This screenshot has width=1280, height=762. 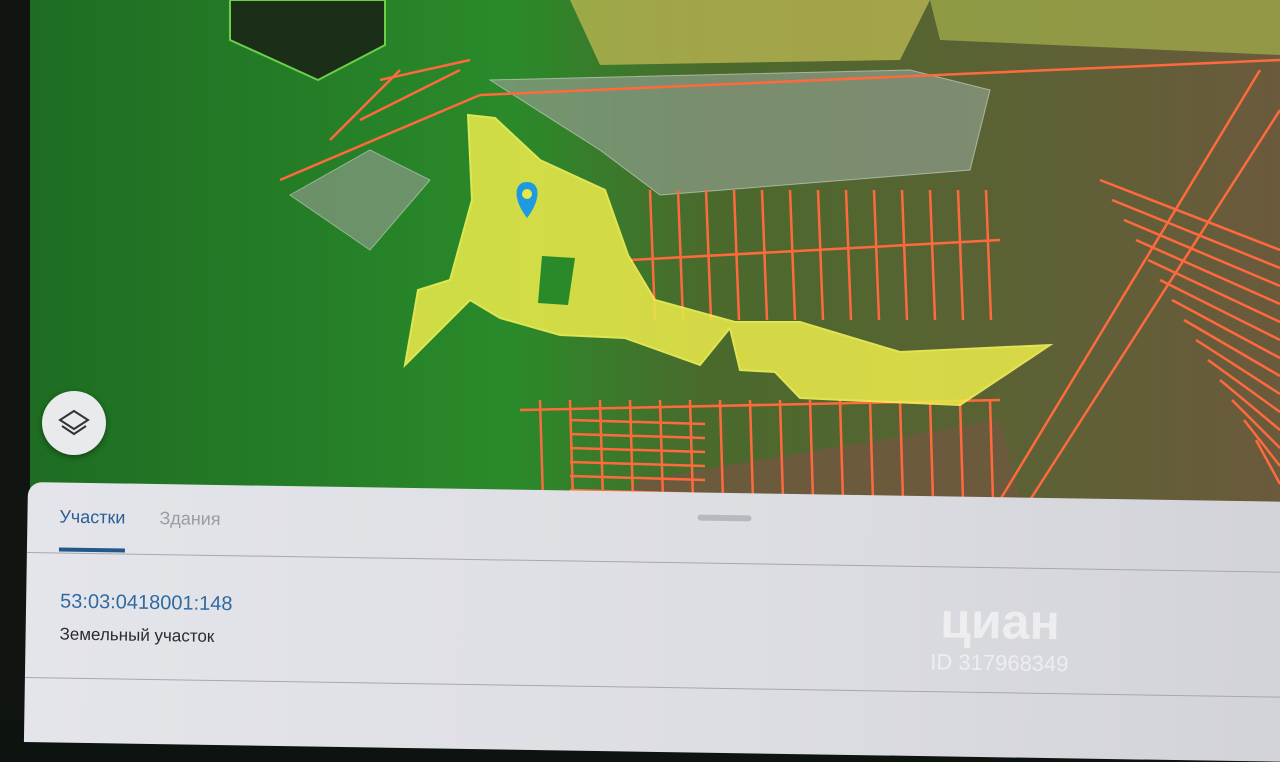 I want to click on tab-parcels: Участки, so click(x=92, y=529).